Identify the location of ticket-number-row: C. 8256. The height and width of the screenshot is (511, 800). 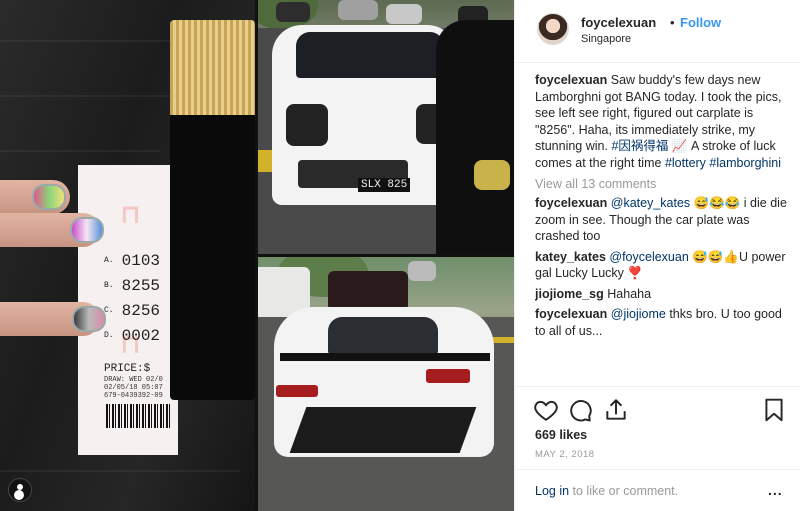
(132, 311).